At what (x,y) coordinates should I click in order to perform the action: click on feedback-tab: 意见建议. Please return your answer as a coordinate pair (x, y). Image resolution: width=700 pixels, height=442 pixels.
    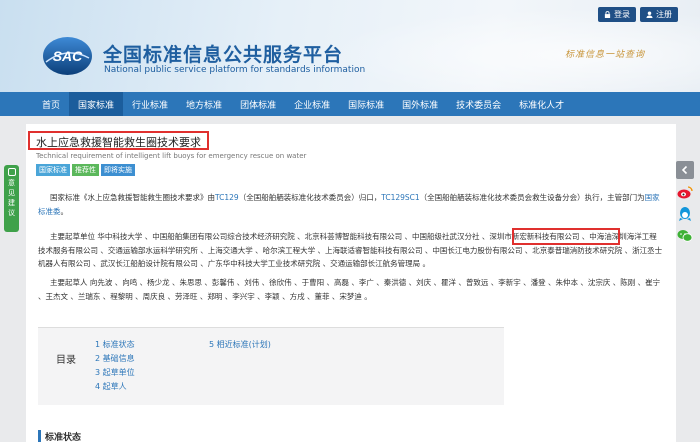
    Looking at the image, I should click on (11, 198).